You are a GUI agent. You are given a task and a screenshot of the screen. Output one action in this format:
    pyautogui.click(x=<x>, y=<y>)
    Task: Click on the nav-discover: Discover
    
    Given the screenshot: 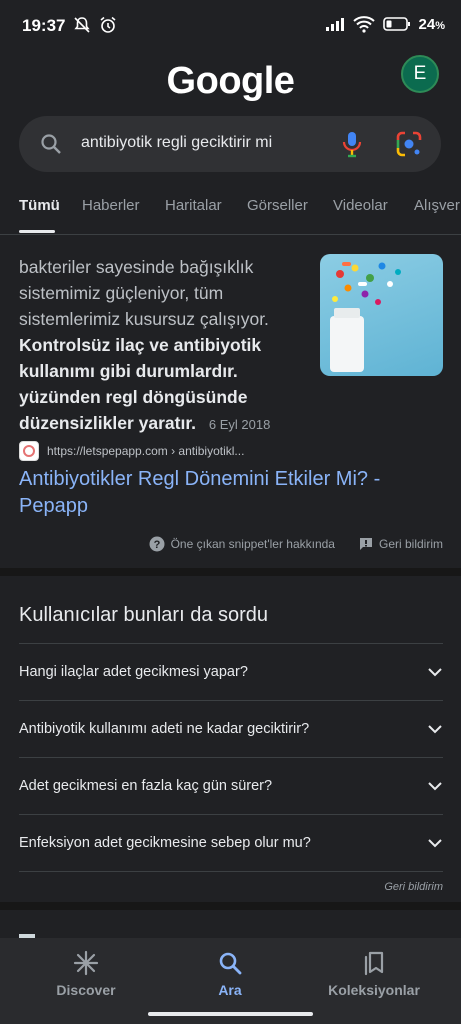 What is the action you would take?
    pyautogui.click(x=86, y=973)
    